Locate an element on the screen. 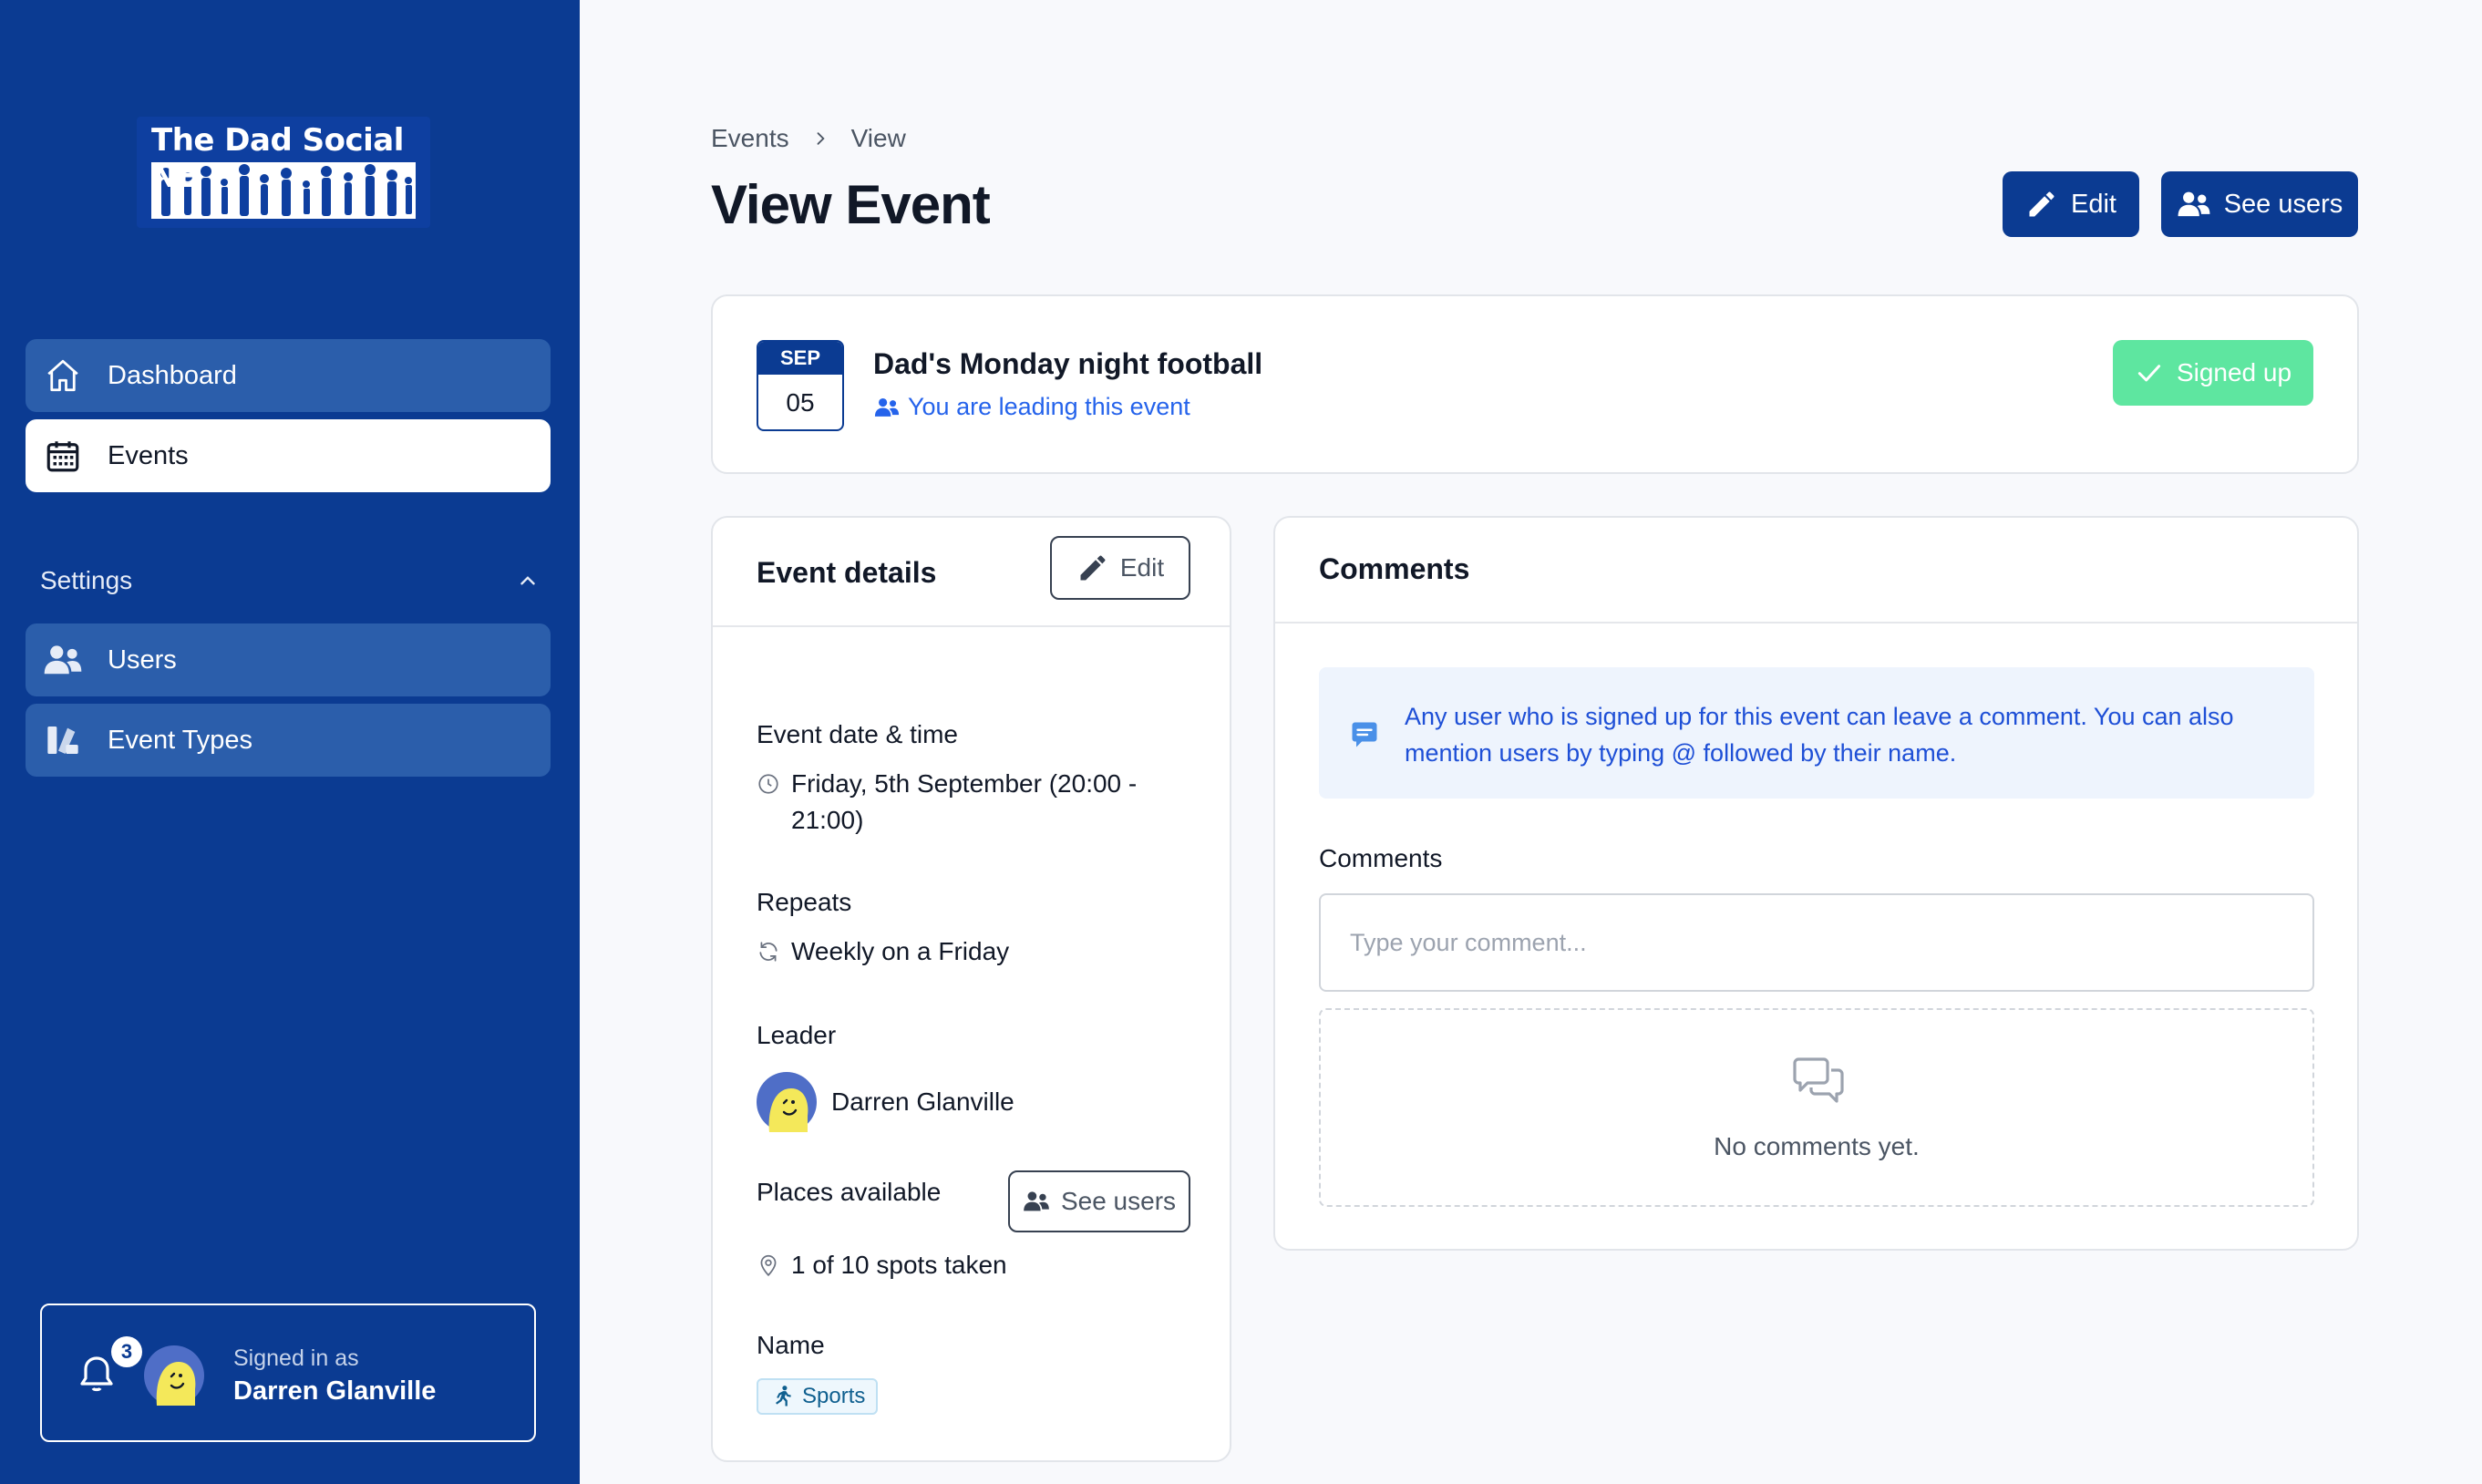 Image resolution: width=2482 pixels, height=1484 pixels. event-type-tag: Sports is located at coordinates (818, 1396).